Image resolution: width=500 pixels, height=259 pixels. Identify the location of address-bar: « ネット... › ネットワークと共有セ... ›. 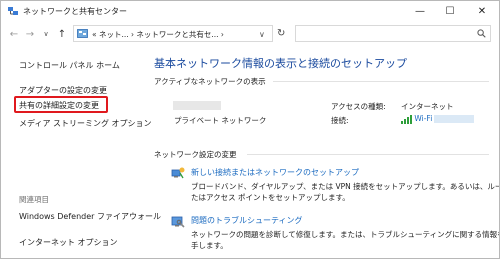
(173, 33).